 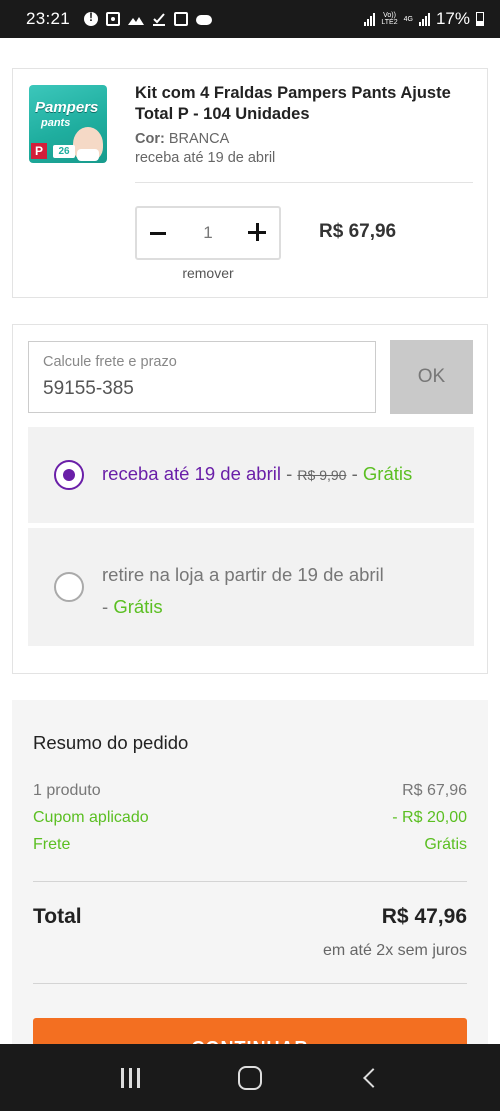 I want to click on delivery-old-price: R$ 9,90, so click(x=322, y=475).